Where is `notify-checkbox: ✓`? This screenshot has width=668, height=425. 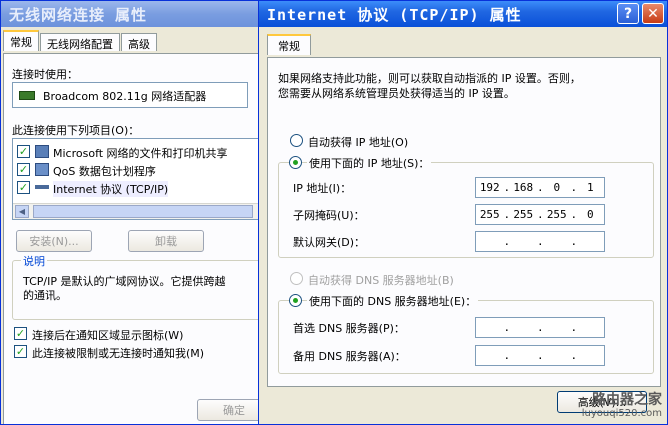 notify-checkbox: ✓ is located at coordinates (20, 351).